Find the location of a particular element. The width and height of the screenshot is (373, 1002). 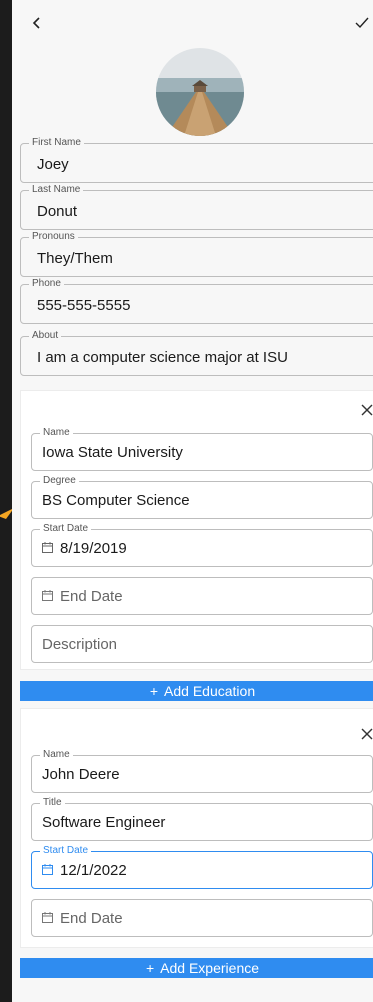

job-title-value: Software Engineer is located at coordinates (103, 822).